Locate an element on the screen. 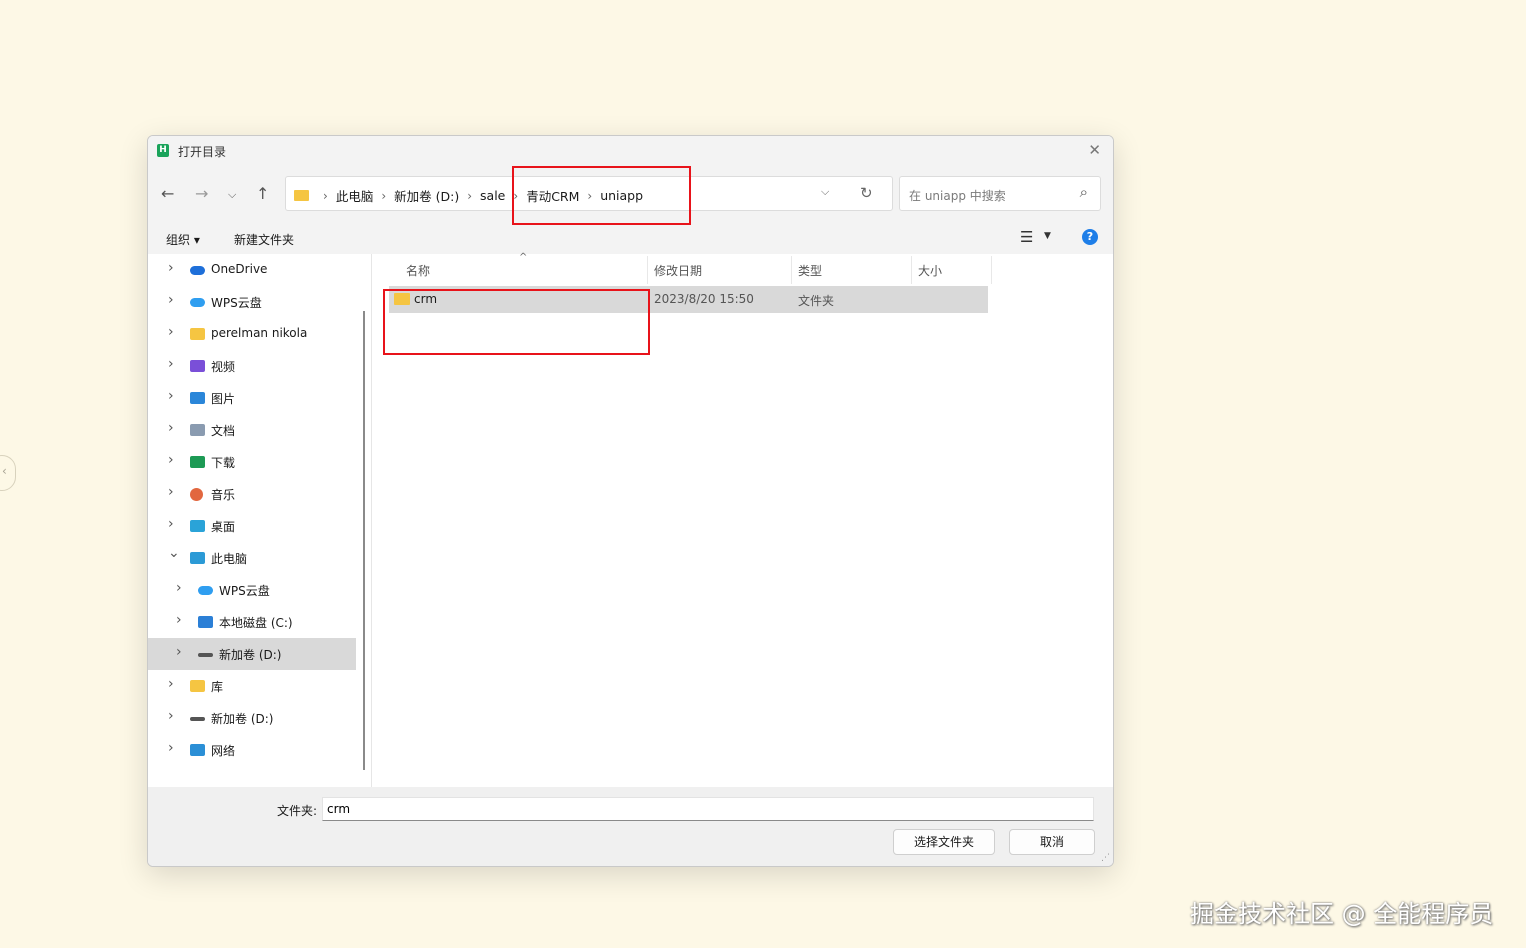  computer-icon is located at coordinates (197, 558).